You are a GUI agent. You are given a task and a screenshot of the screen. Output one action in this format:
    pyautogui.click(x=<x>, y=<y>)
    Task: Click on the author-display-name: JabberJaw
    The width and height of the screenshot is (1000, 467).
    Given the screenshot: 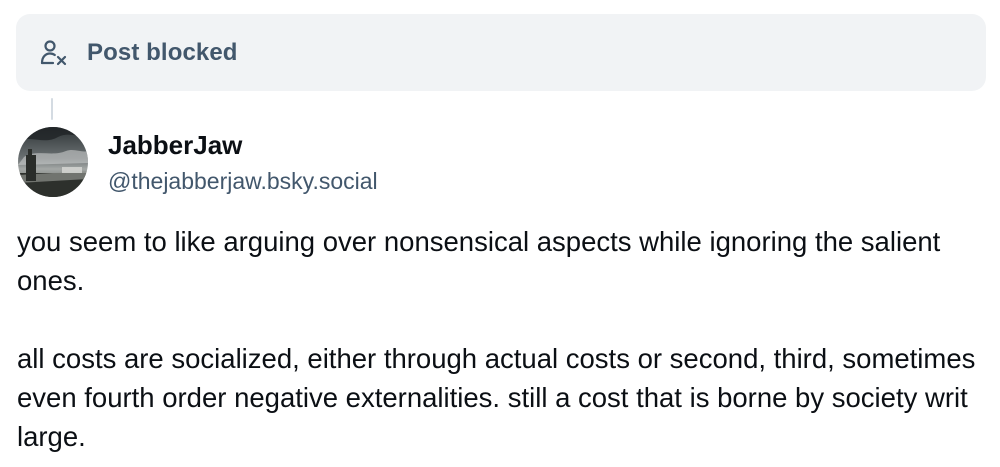 What is the action you would take?
    pyautogui.click(x=175, y=145)
    